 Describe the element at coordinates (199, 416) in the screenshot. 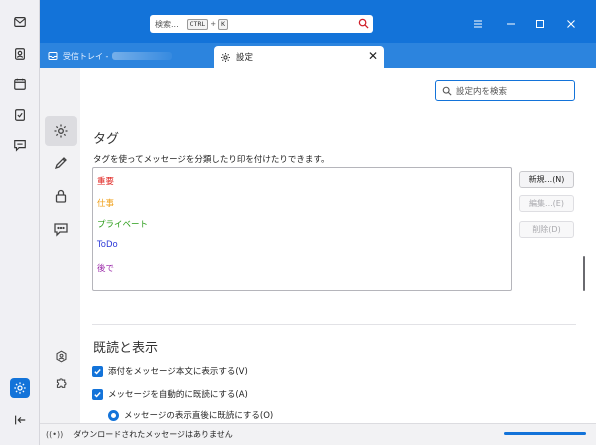

I see `mark-read-immediately-label: メッセージの表示直後に既読にする(O)` at that location.